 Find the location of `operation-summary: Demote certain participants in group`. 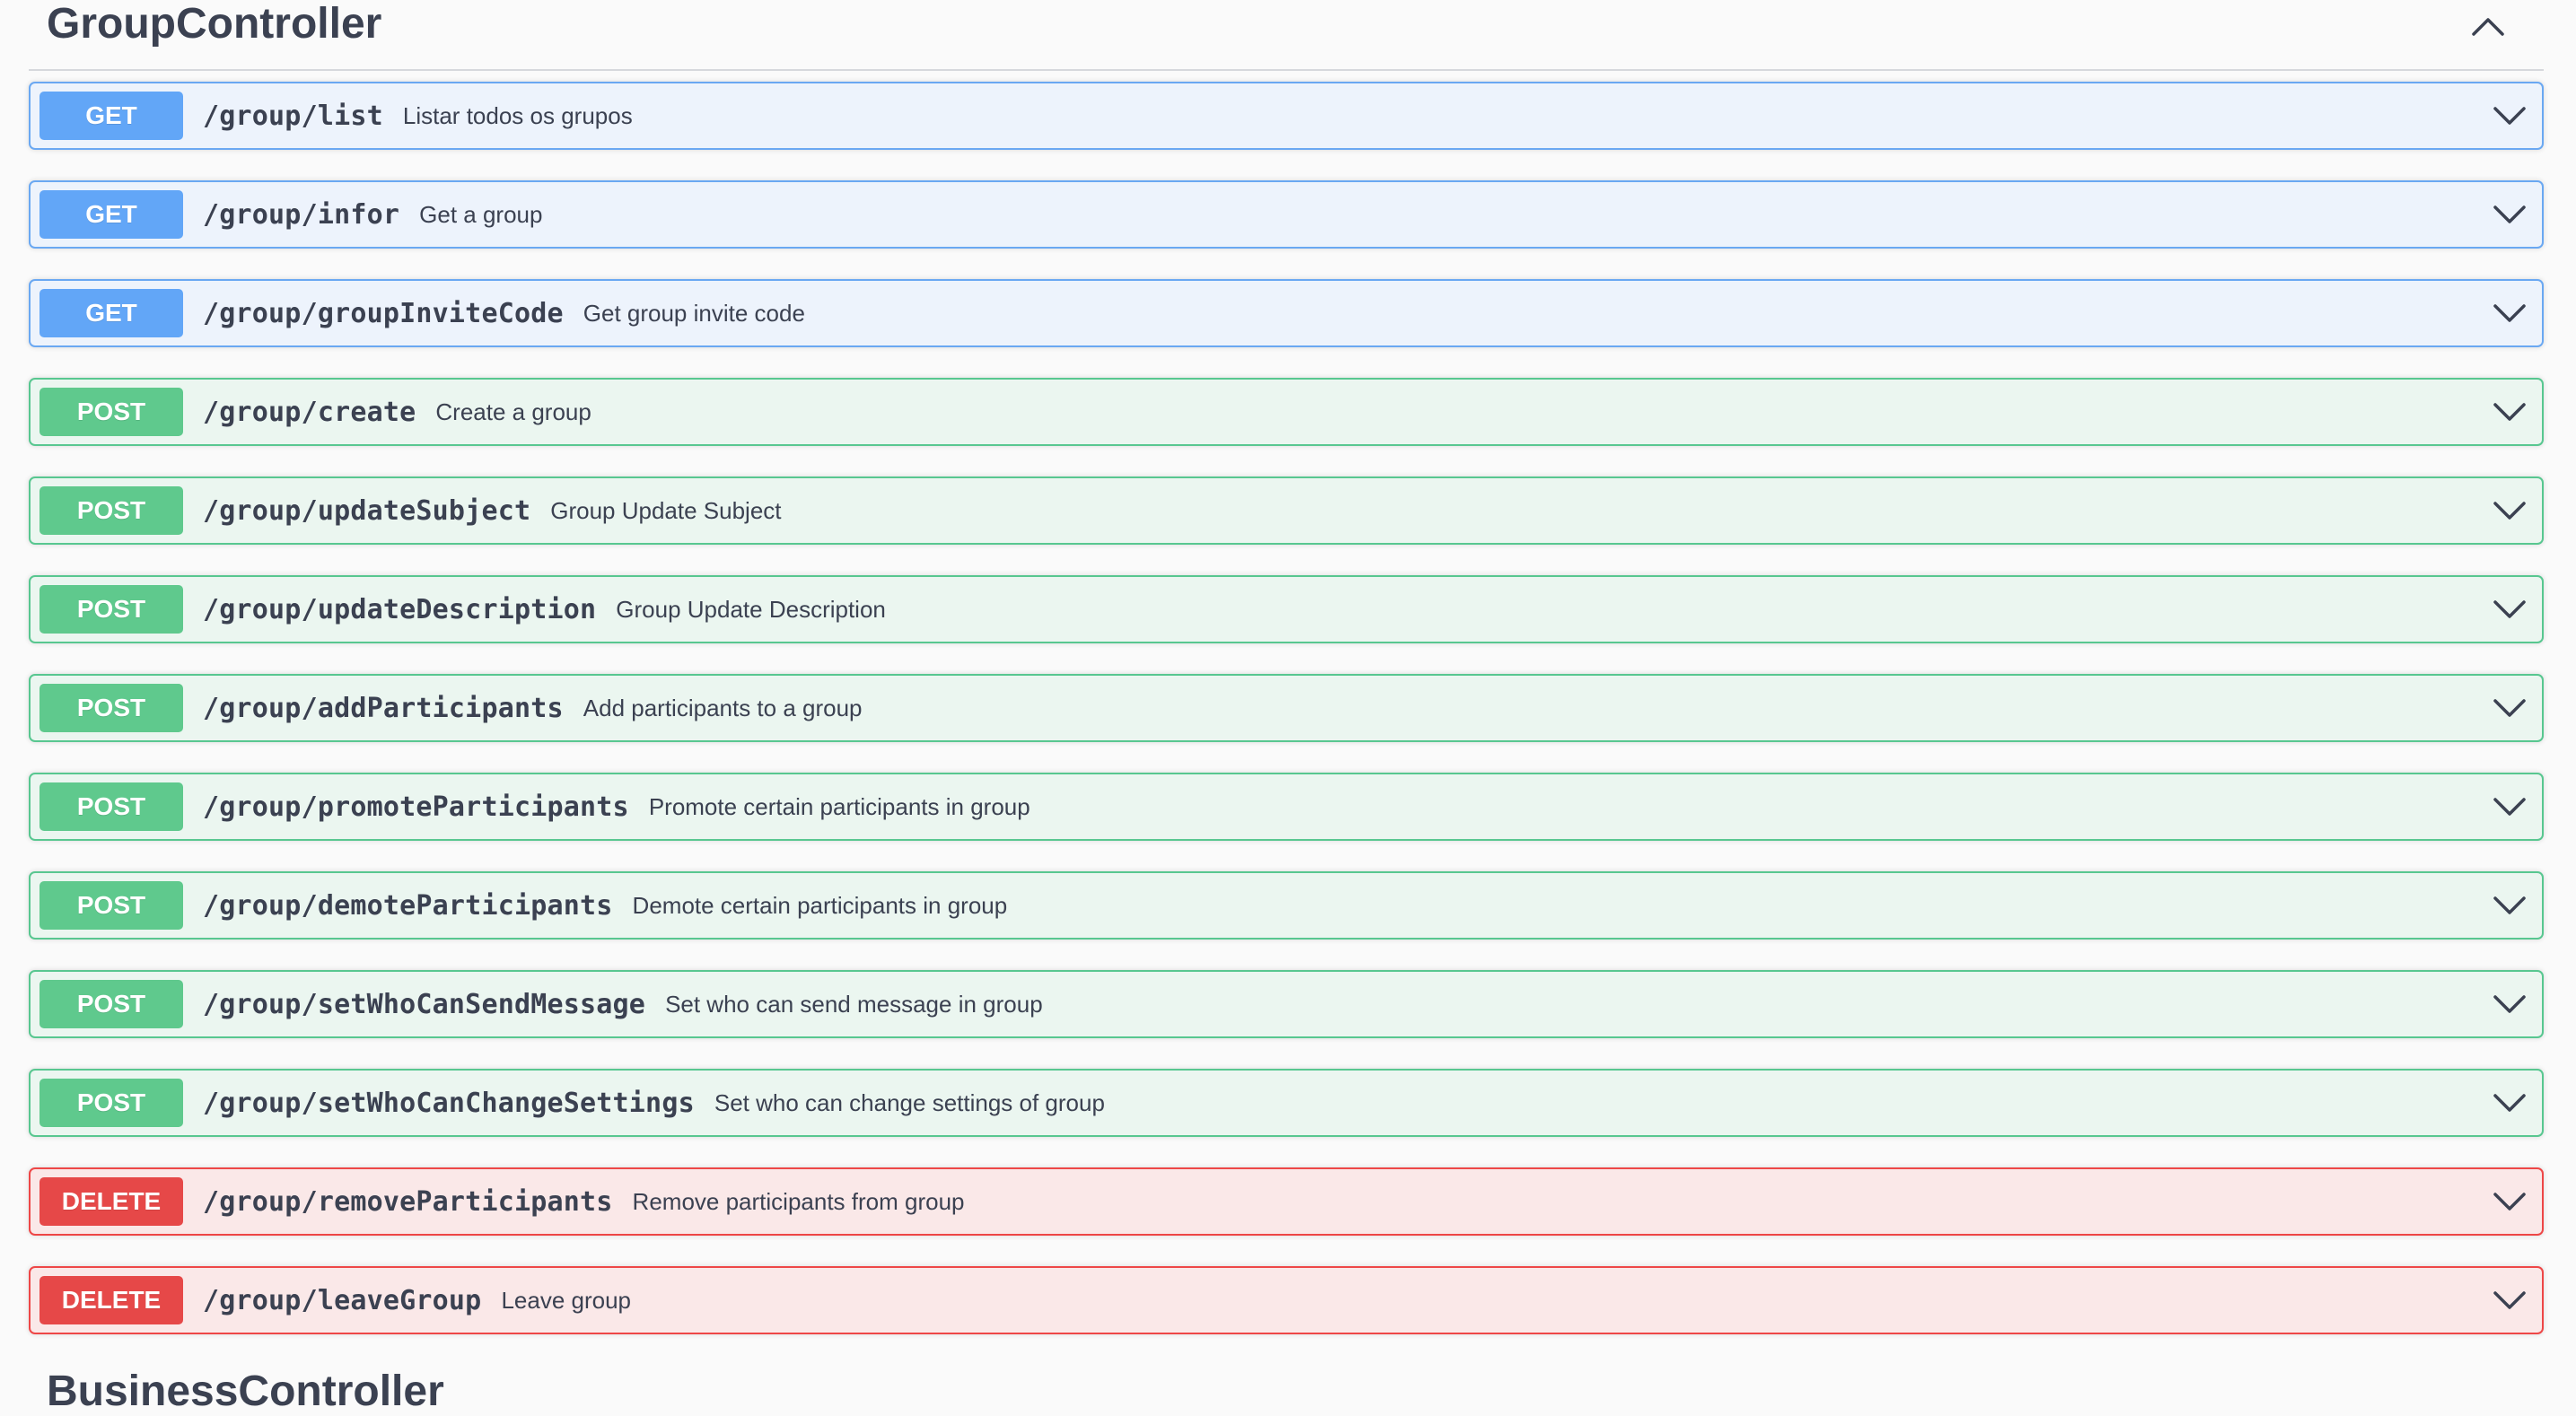

operation-summary: Demote certain participants in group is located at coordinates (820, 905).